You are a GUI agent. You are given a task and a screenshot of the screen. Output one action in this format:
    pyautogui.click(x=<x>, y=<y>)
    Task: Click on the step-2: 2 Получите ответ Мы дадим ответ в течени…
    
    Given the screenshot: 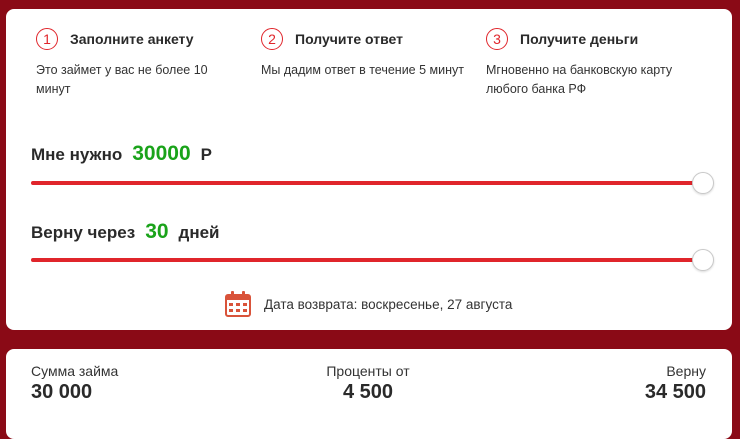 What is the action you would take?
    pyautogui.click(x=371, y=53)
    